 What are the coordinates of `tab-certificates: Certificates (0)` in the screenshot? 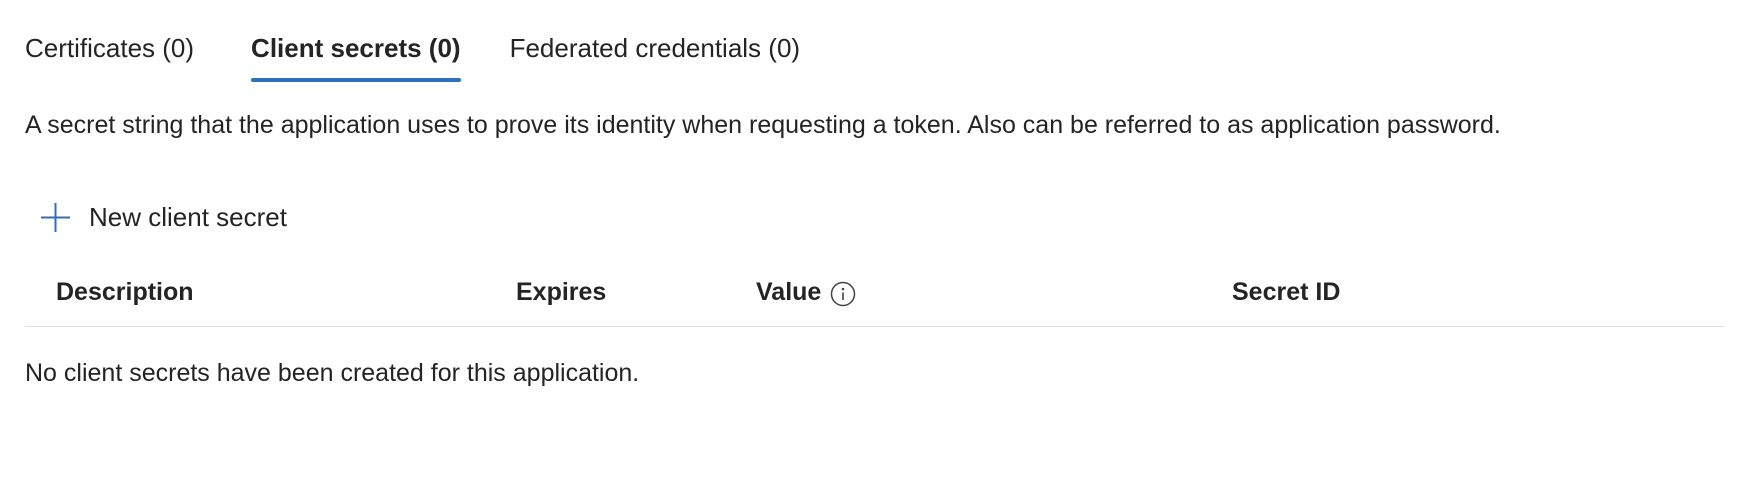 It's located at (109, 54).